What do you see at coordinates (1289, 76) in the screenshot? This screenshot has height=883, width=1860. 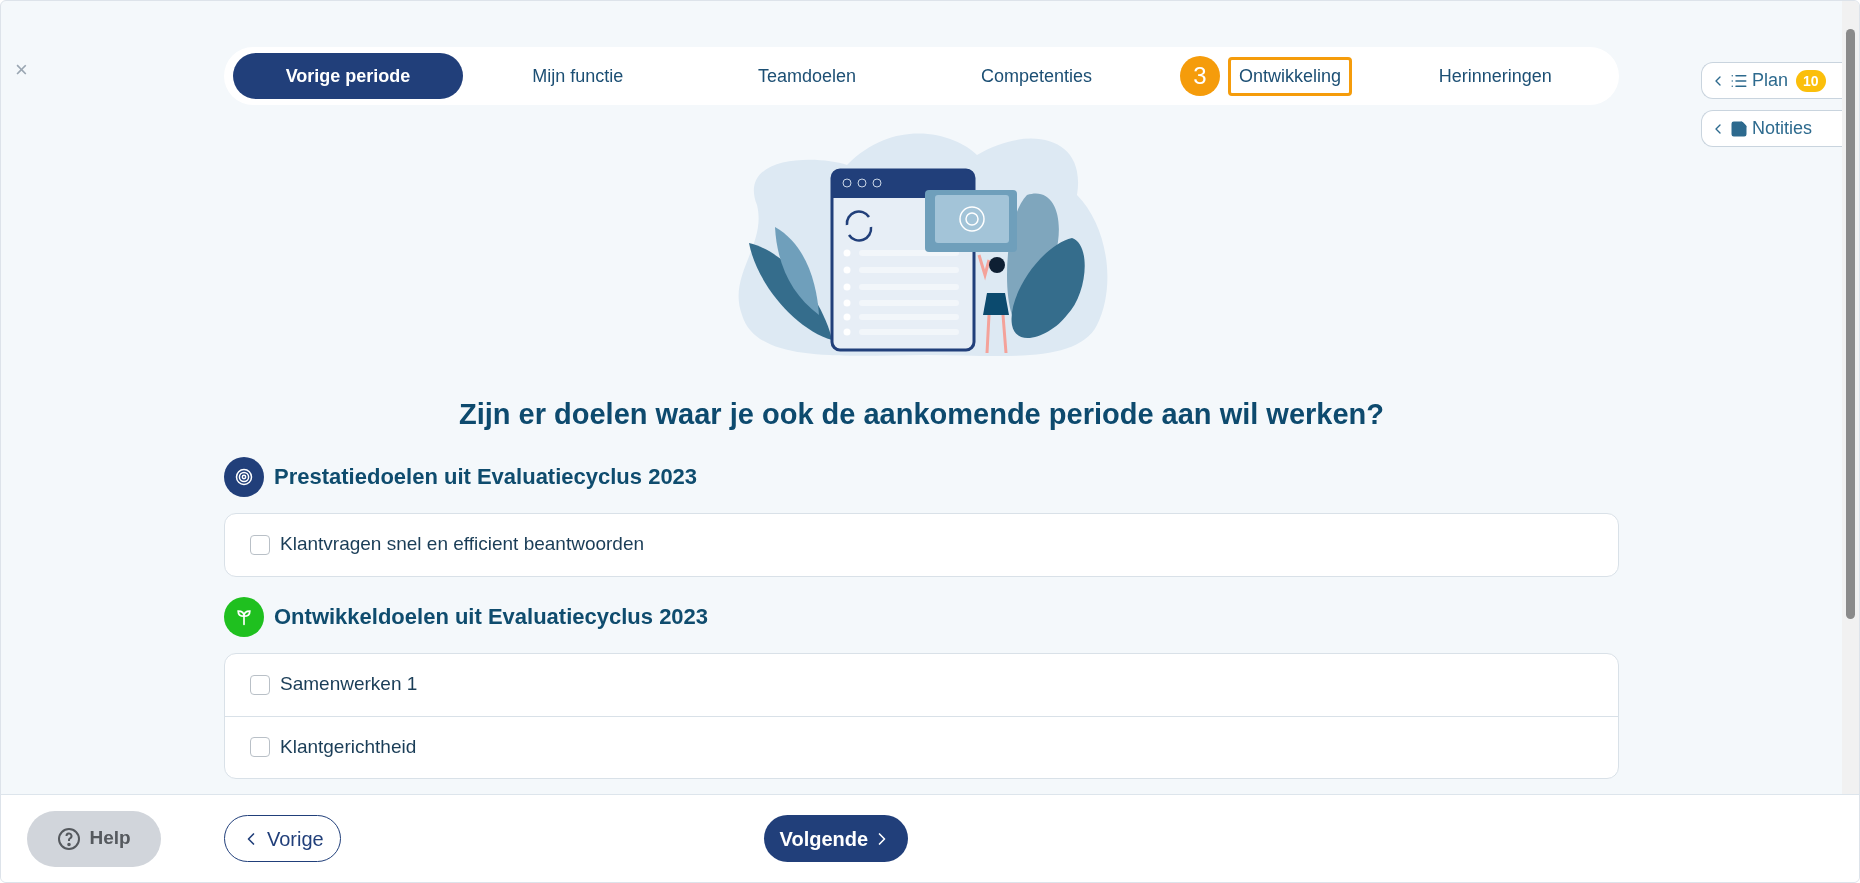 I see `tab: Ontwikkeling` at bounding box center [1289, 76].